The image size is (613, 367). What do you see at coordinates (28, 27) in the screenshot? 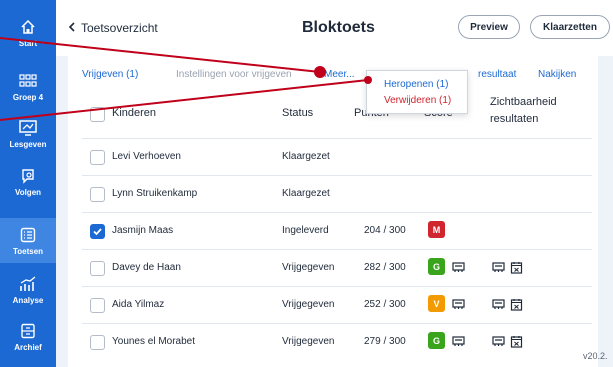
I see `home-icon` at bounding box center [28, 27].